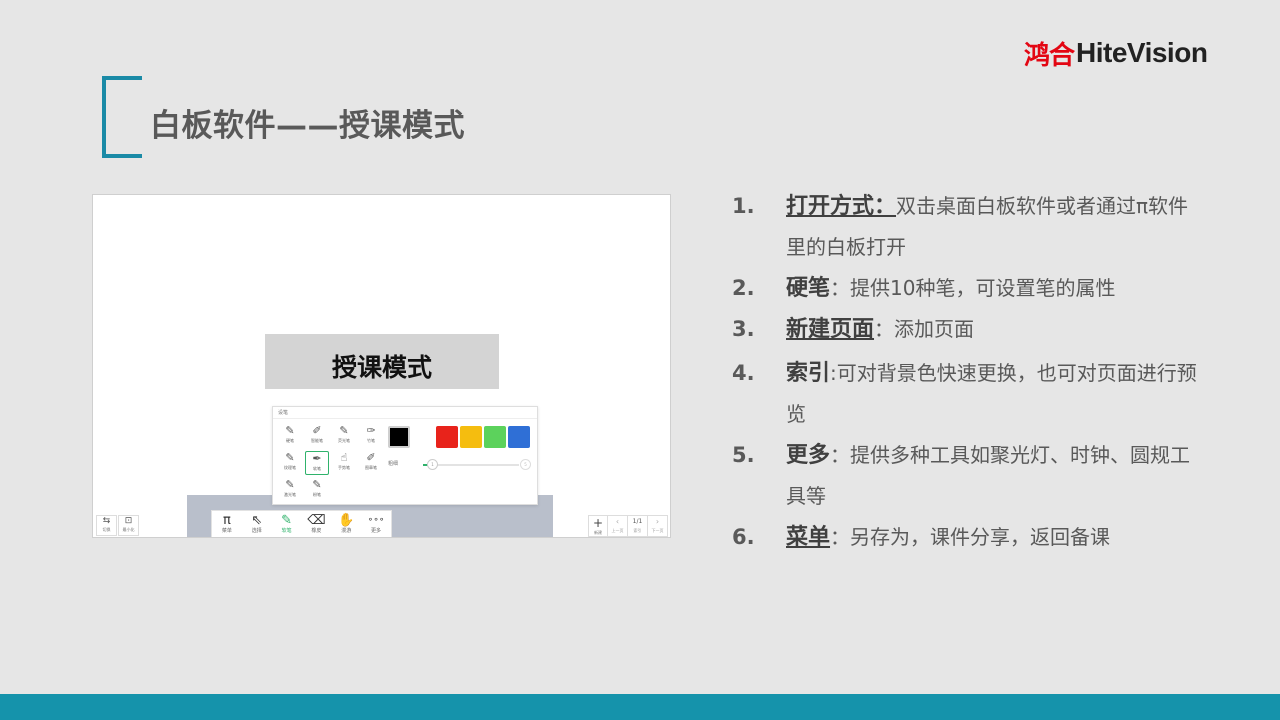 Image resolution: width=1280 pixels, height=720 pixels. I want to click on pen-option-texture: ✎ 纹理笔, so click(290, 463).